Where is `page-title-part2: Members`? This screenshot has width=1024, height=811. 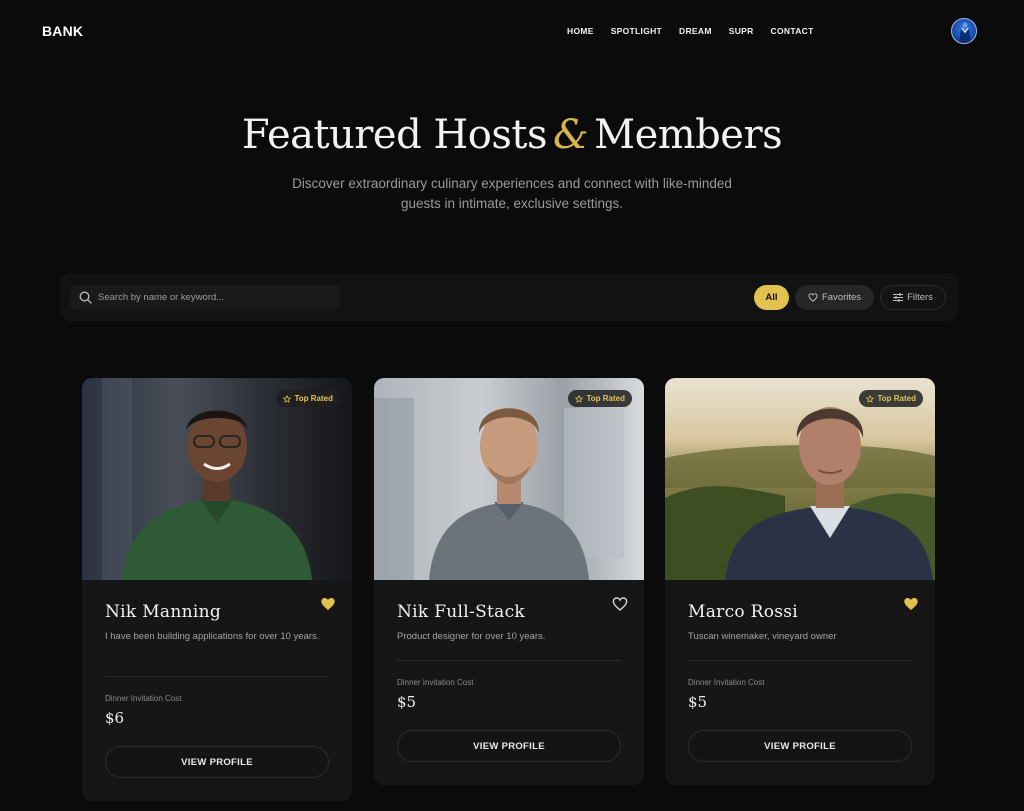 page-title-part2: Members is located at coordinates (688, 135).